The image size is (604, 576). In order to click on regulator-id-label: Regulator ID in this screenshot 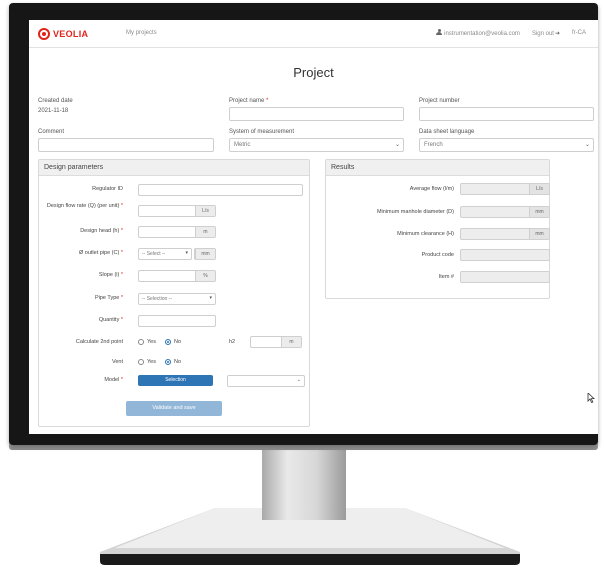, I will do `click(107, 189)`.